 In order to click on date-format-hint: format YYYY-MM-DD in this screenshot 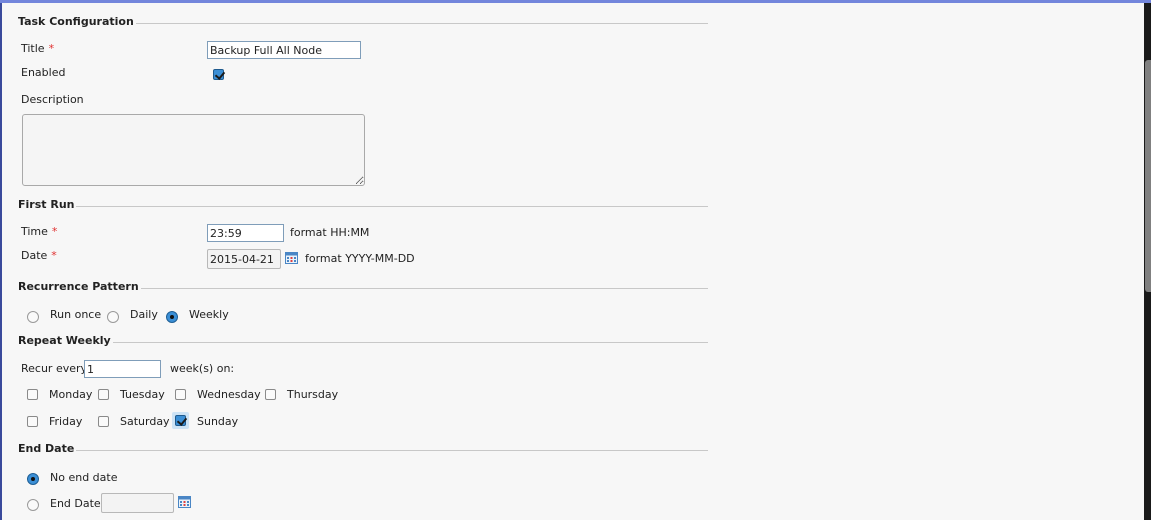, I will do `click(360, 258)`.